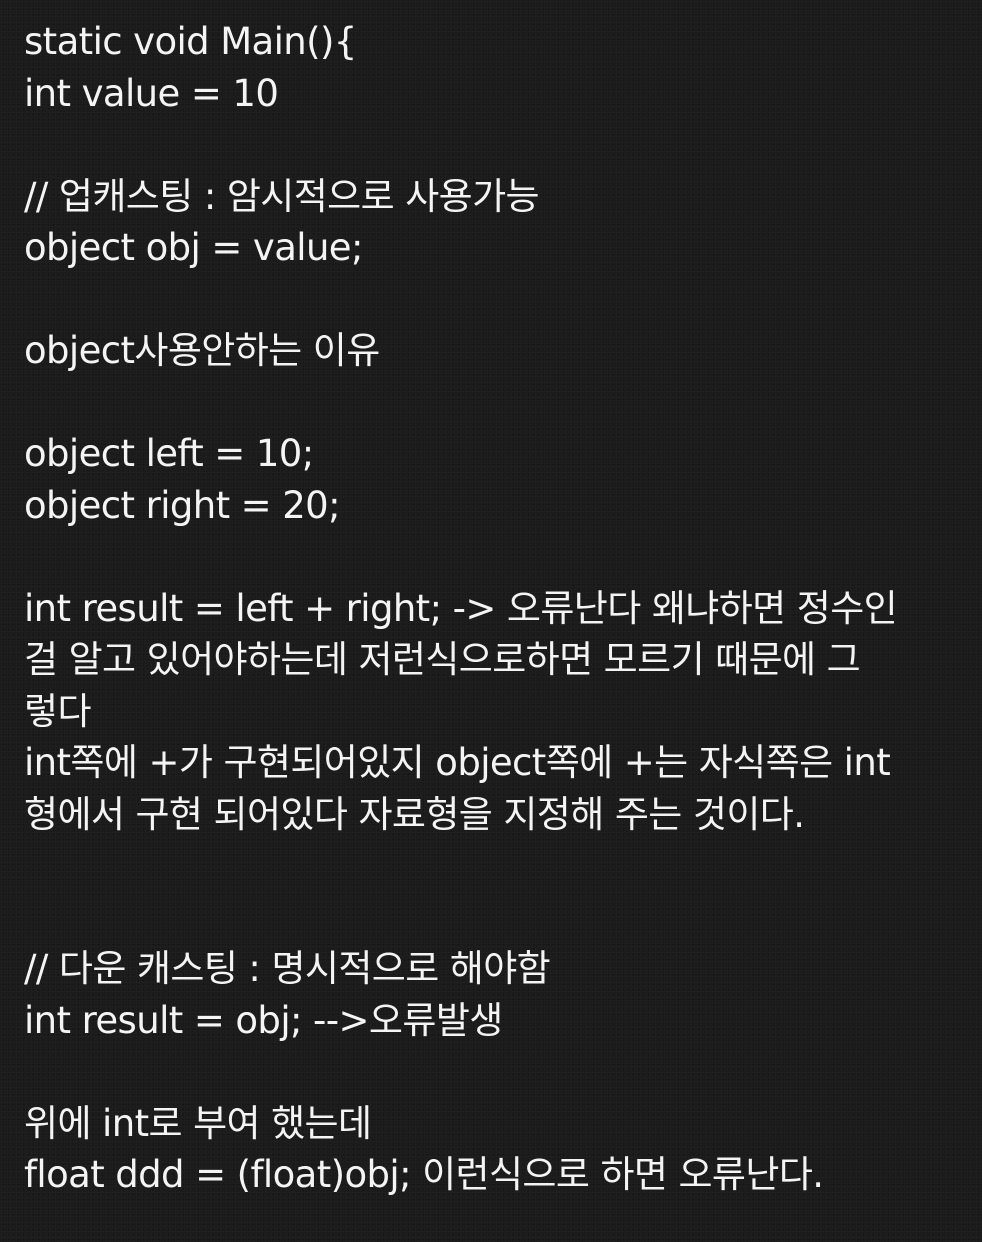 The image size is (982, 1242). I want to click on note-line: object obj = value;, so click(193, 247).